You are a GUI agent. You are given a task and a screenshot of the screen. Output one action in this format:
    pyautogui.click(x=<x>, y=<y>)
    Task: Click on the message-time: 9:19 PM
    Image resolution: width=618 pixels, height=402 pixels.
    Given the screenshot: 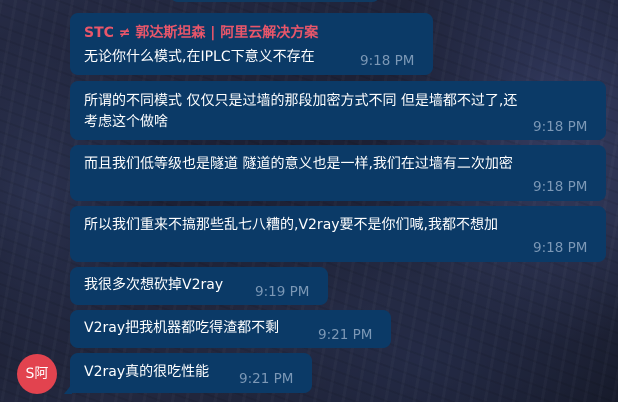 What is the action you would take?
    pyautogui.click(x=282, y=292)
    